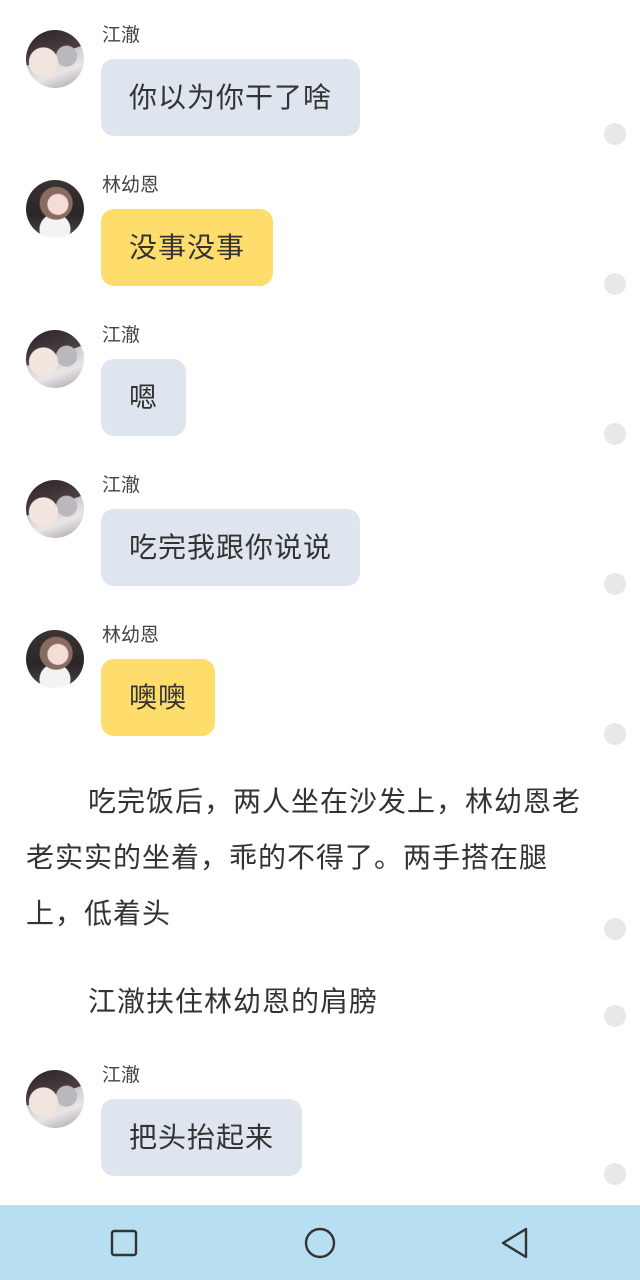  Describe the element at coordinates (158, 697) in the screenshot. I see `message-bubble: 噢噢` at that location.